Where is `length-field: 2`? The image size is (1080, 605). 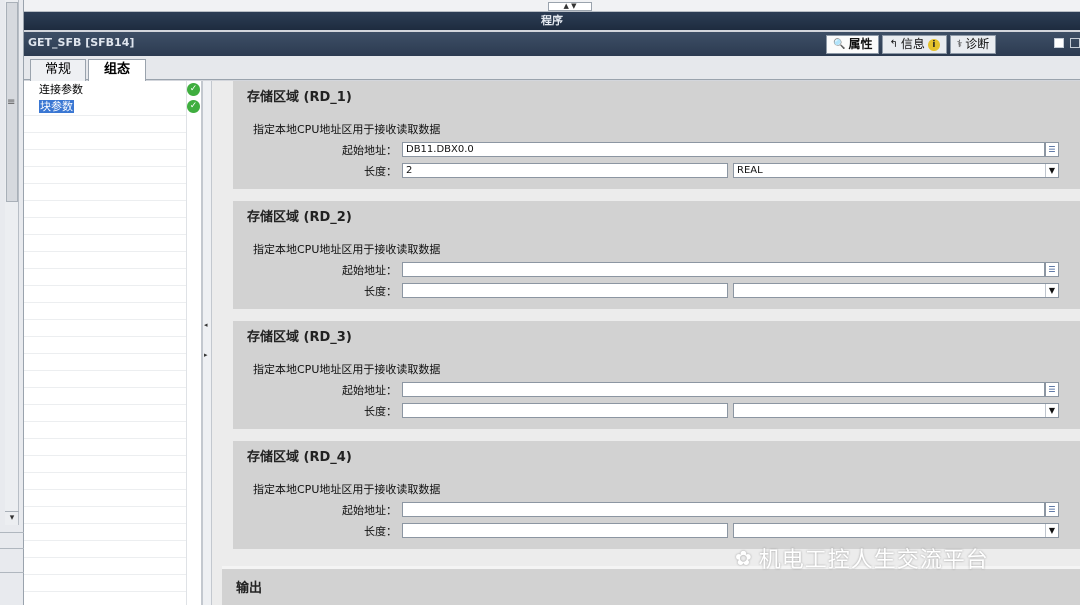
length-field: 2 is located at coordinates (565, 170).